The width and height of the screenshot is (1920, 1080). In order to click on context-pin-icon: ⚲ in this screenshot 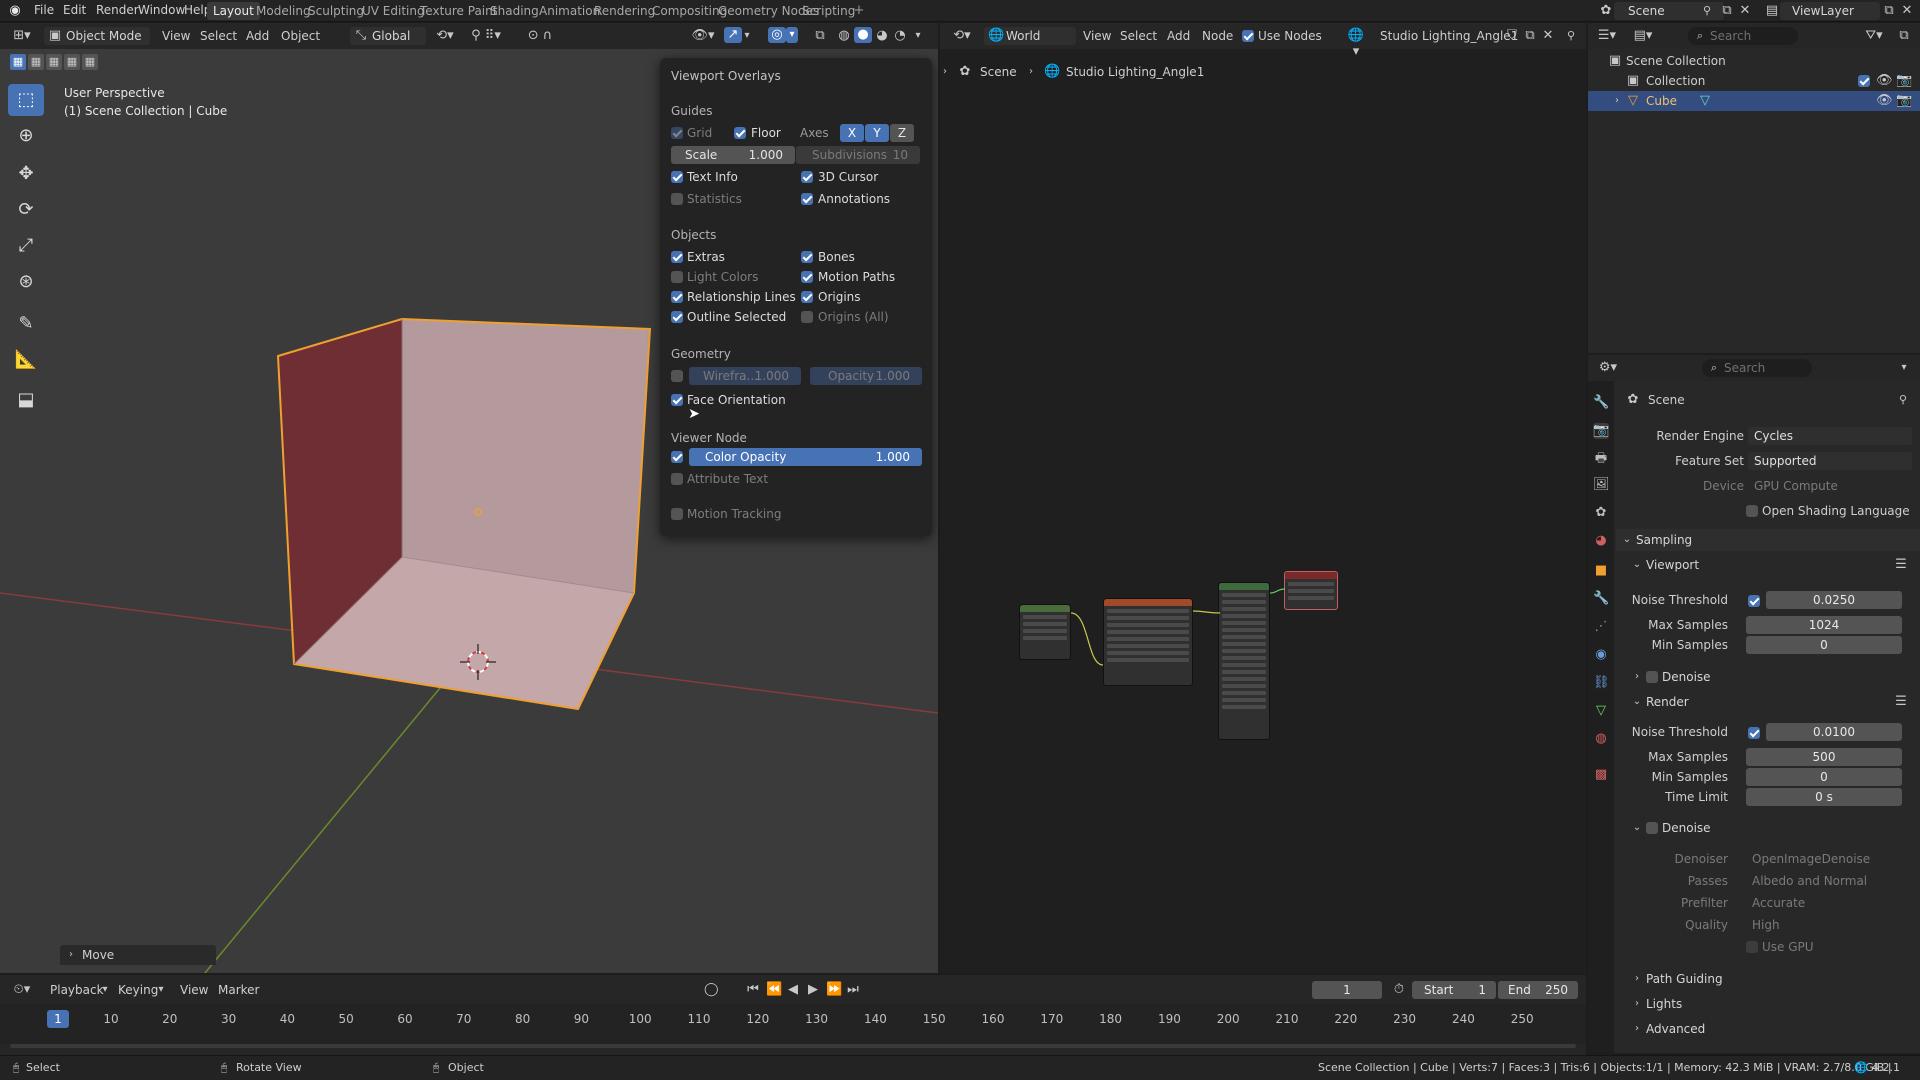, I will do `click(1903, 400)`.